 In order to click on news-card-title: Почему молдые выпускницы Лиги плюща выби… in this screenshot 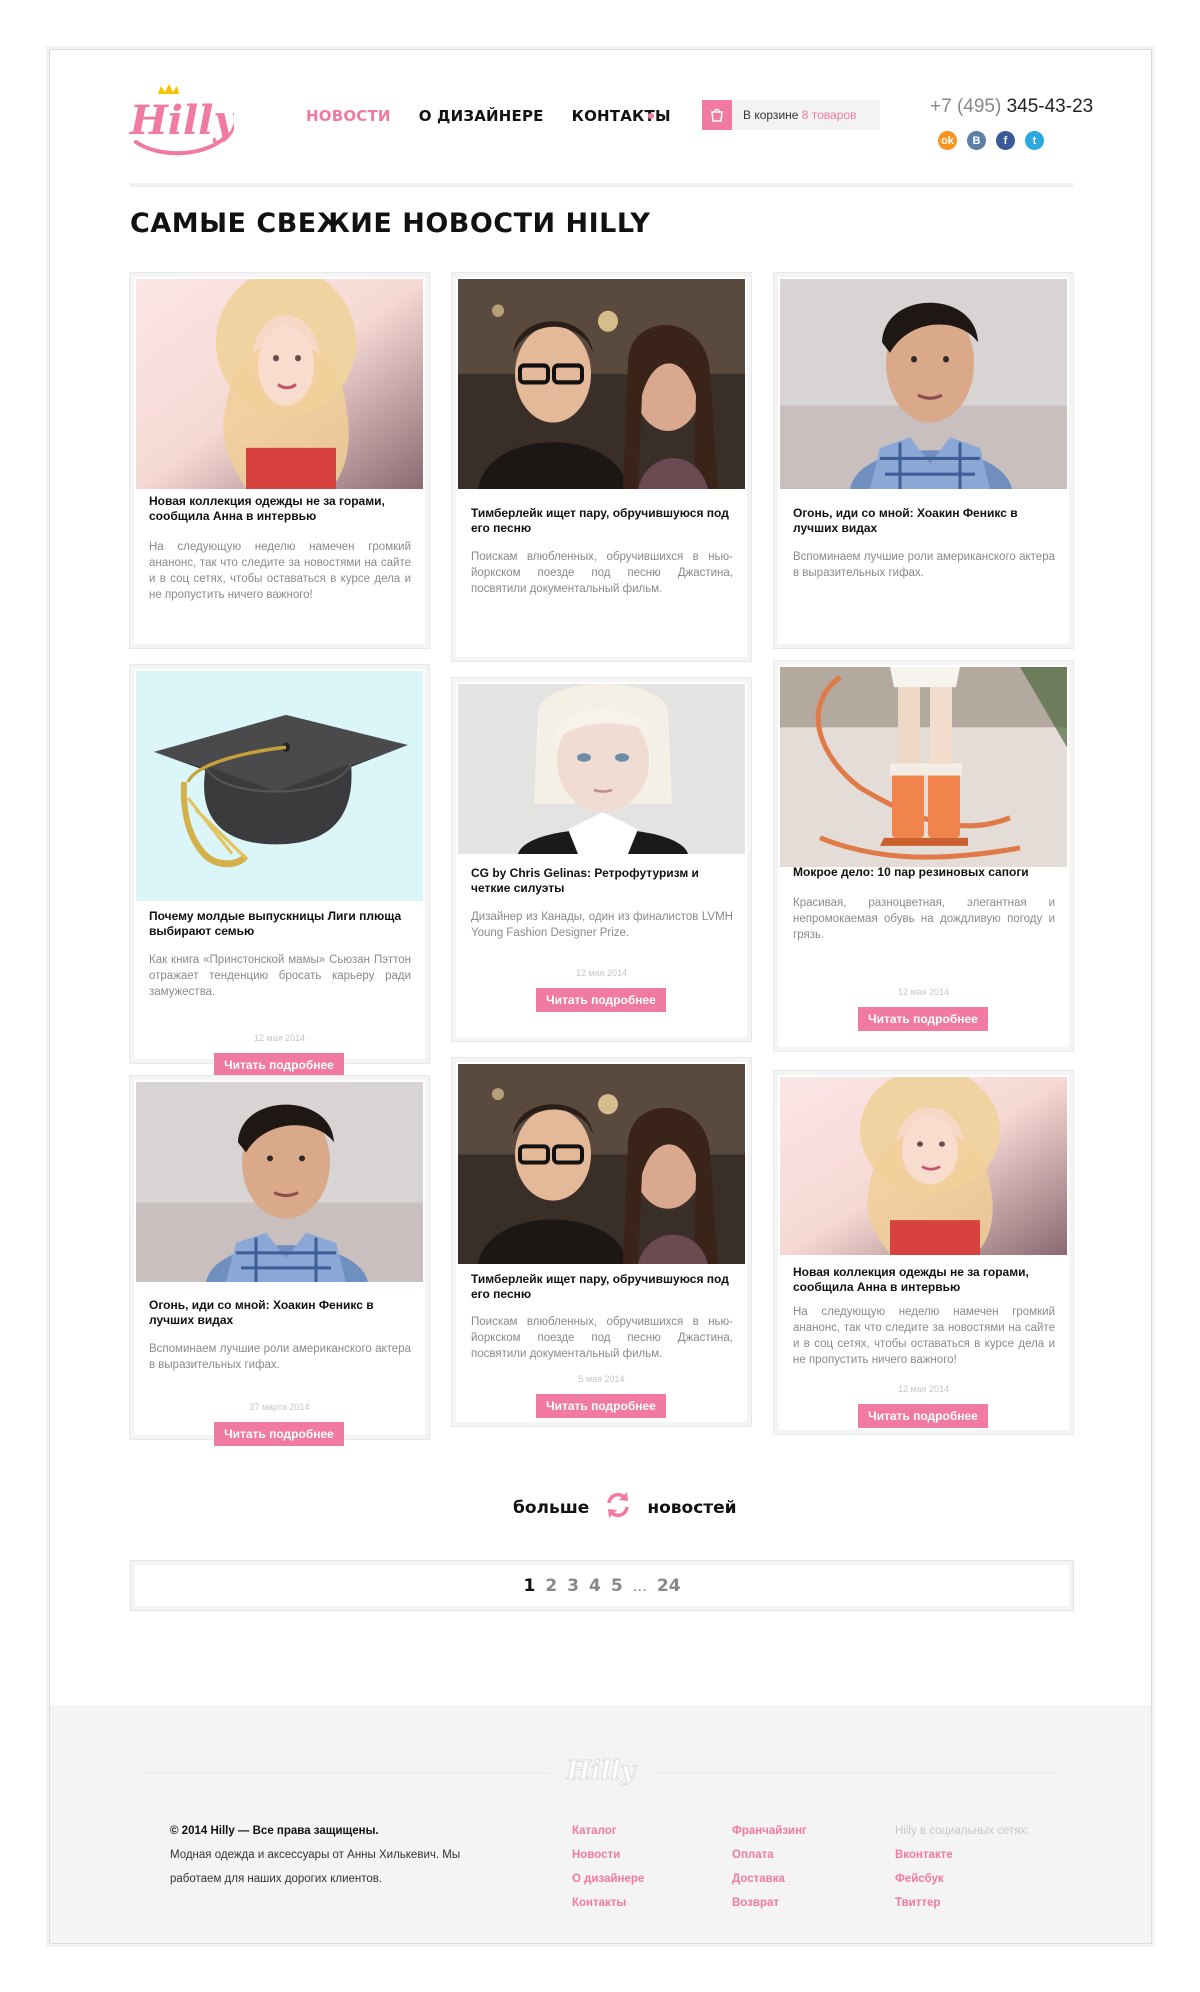, I will do `click(280, 924)`.